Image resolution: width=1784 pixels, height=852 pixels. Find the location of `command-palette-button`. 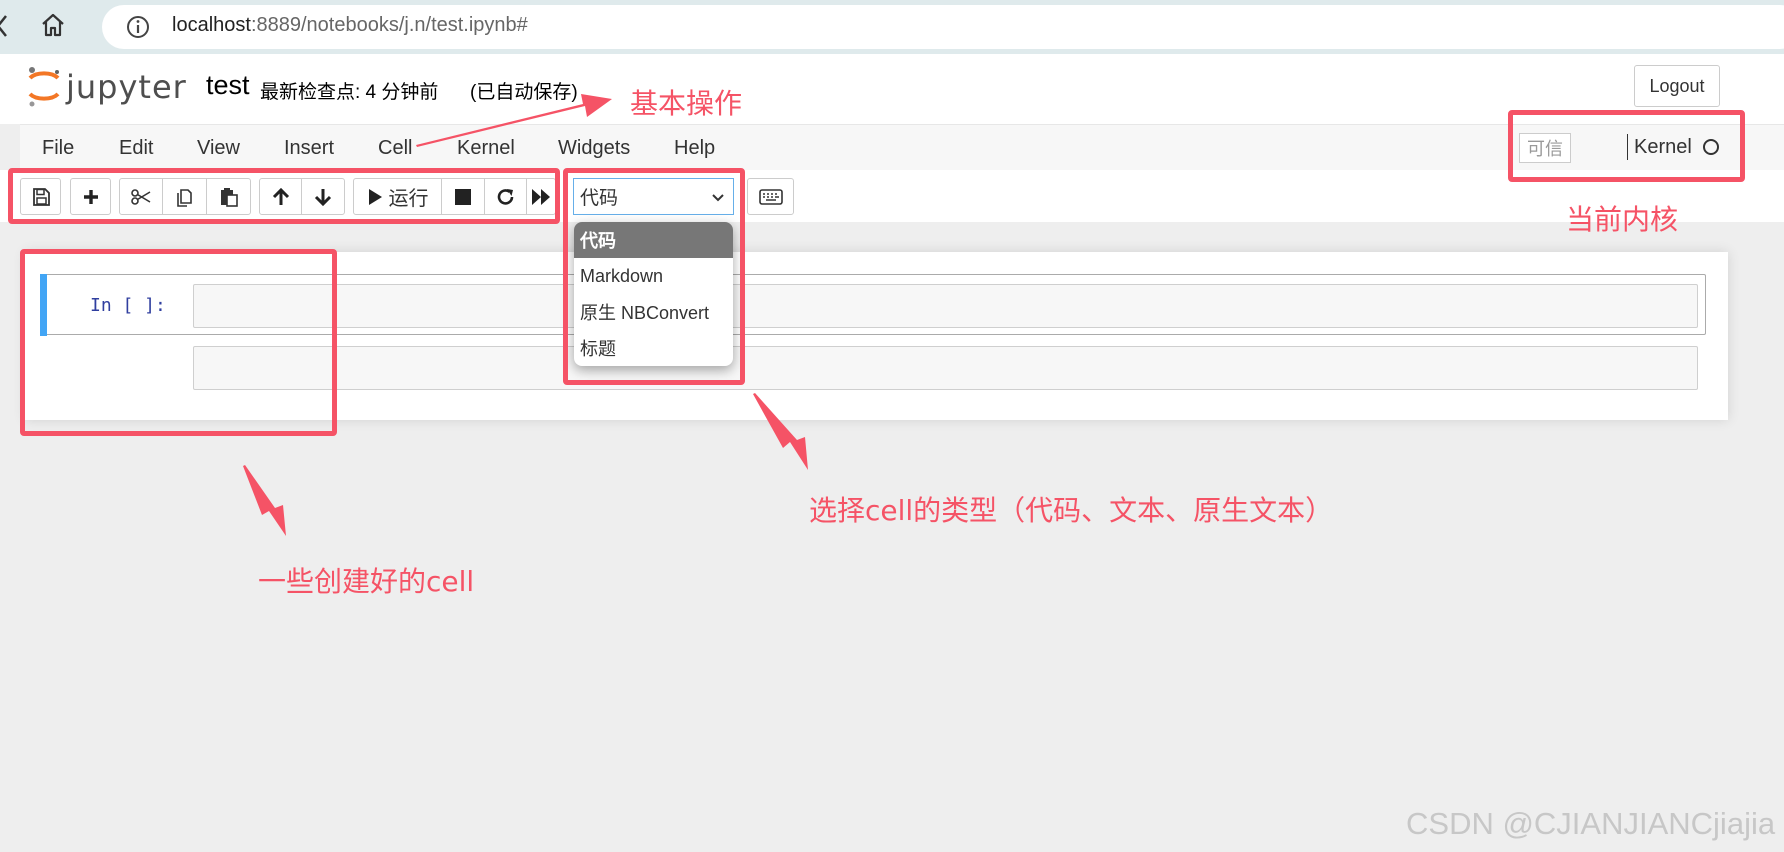

command-palette-button is located at coordinates (770, 196).